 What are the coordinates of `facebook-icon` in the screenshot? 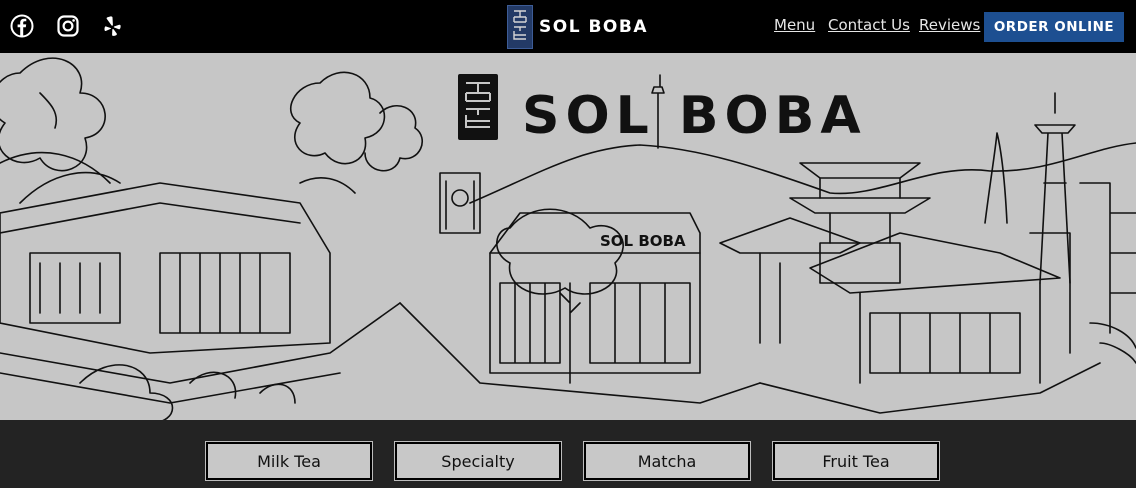 It's located at (22, 26).